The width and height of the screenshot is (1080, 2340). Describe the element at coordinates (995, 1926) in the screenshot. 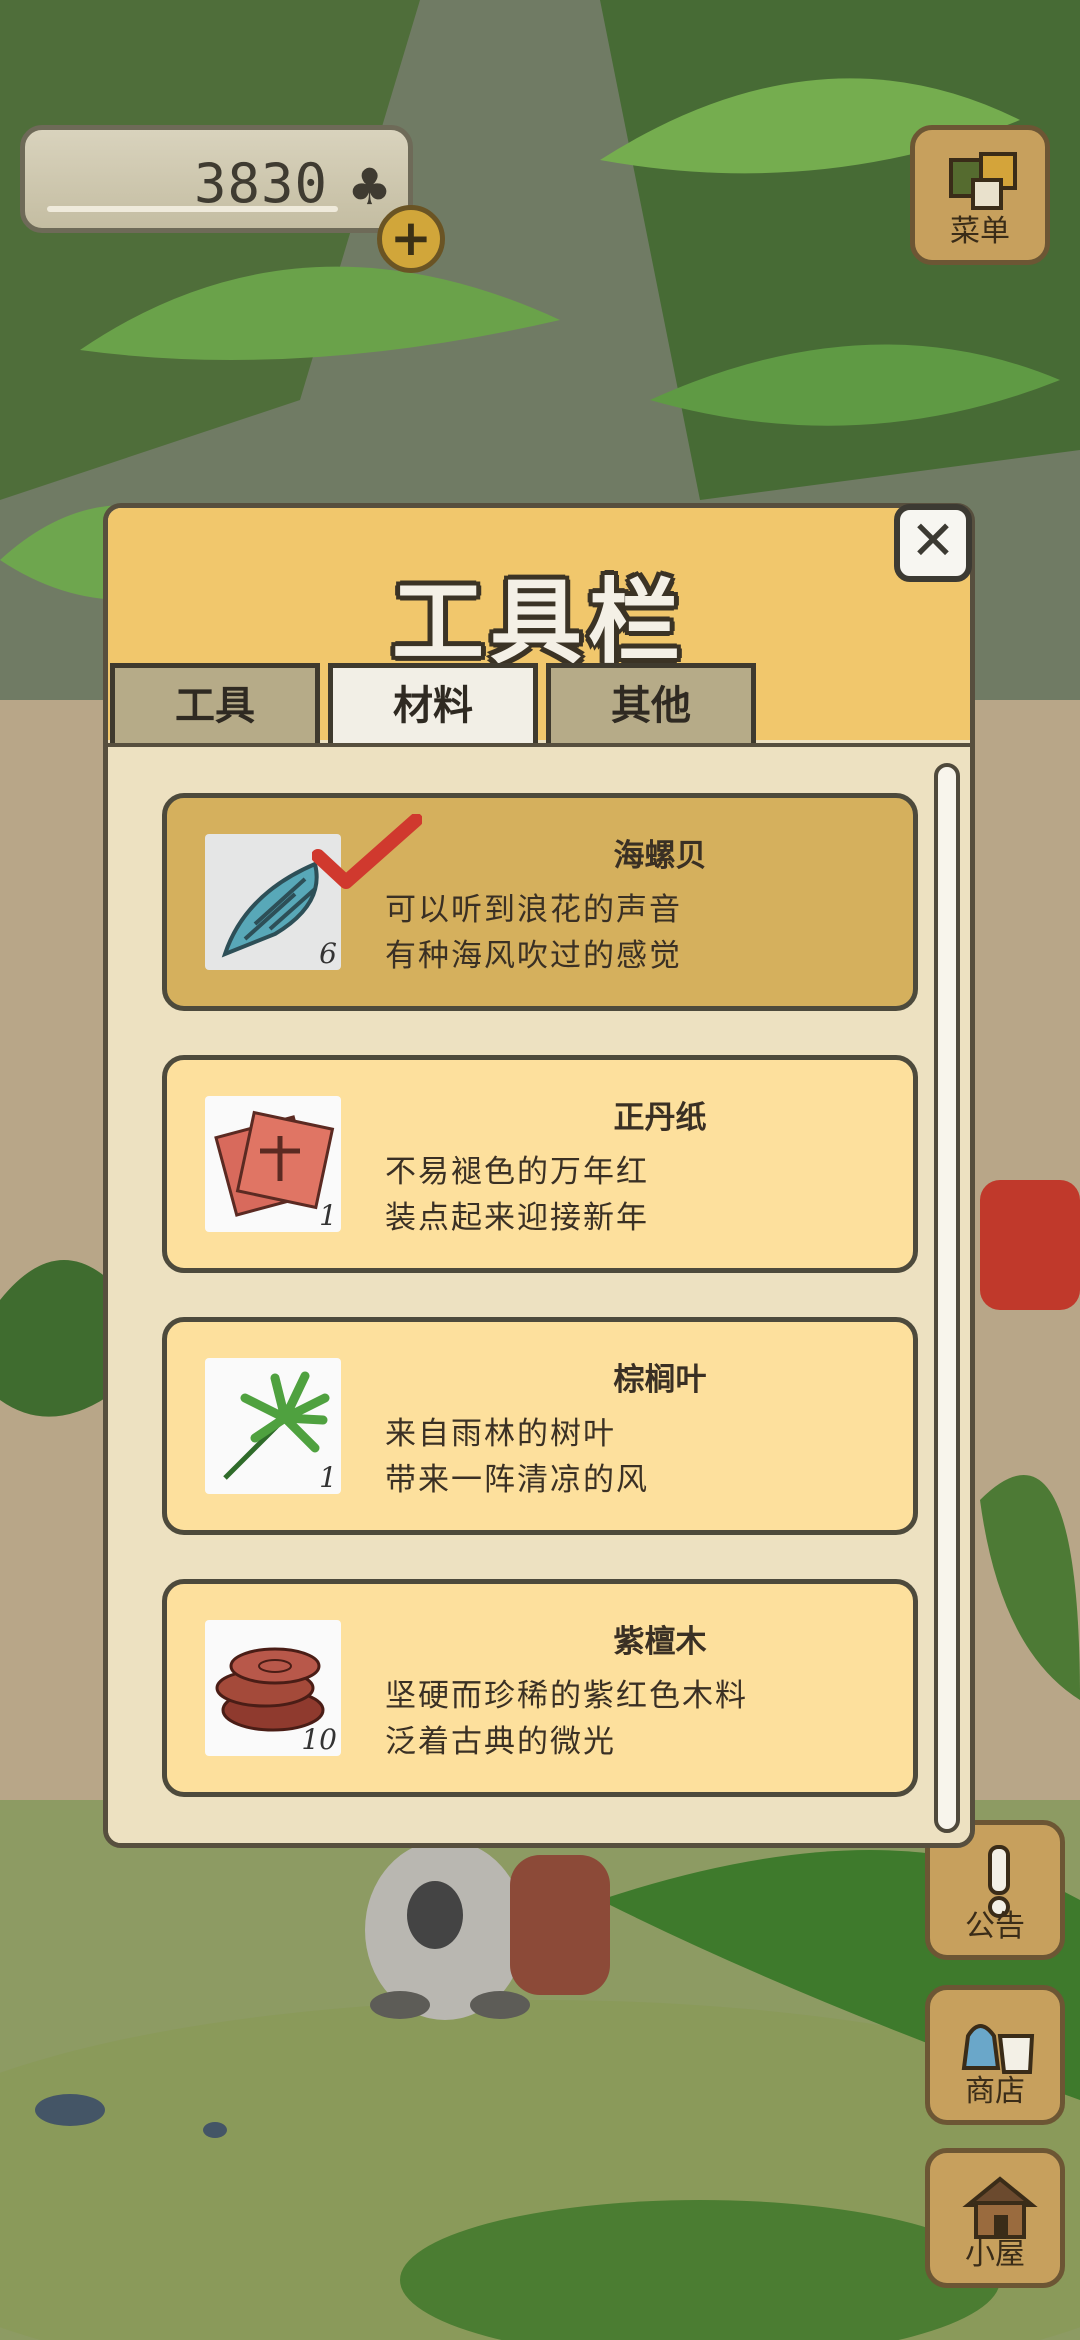

I see `notice-label: 公告` at that location.